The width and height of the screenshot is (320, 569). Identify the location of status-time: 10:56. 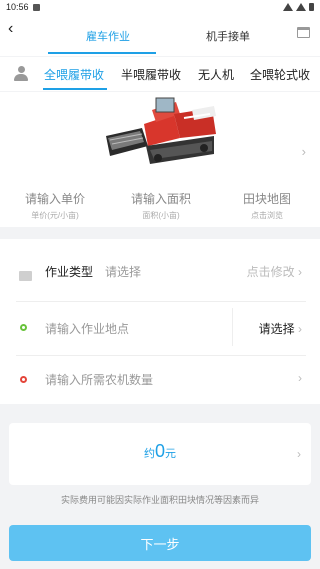
(17, 7).